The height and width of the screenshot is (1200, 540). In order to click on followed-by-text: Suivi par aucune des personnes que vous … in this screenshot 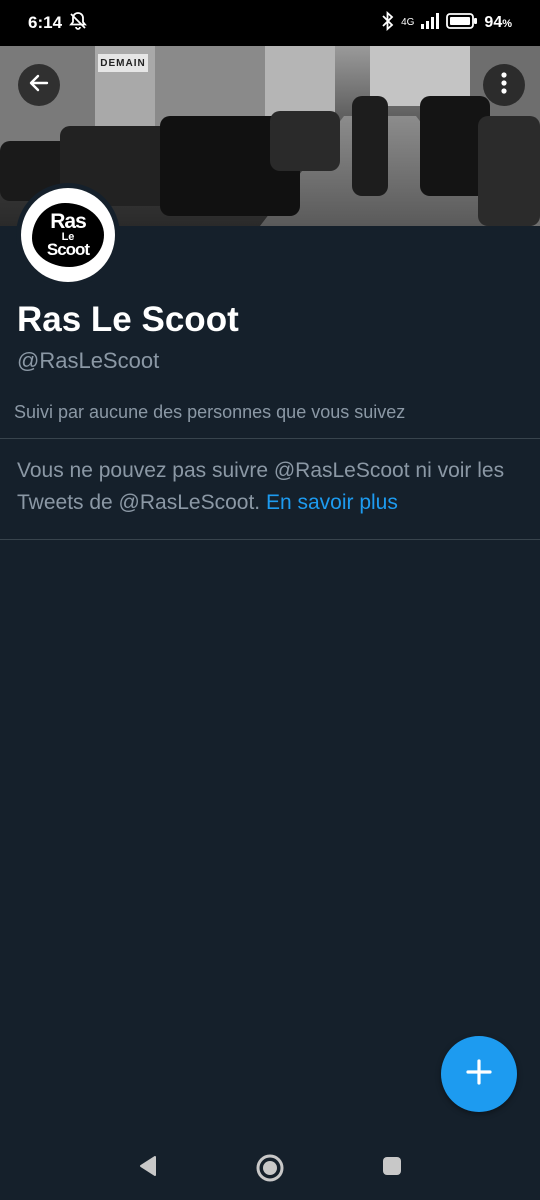, I will do `click(210, 412)`.